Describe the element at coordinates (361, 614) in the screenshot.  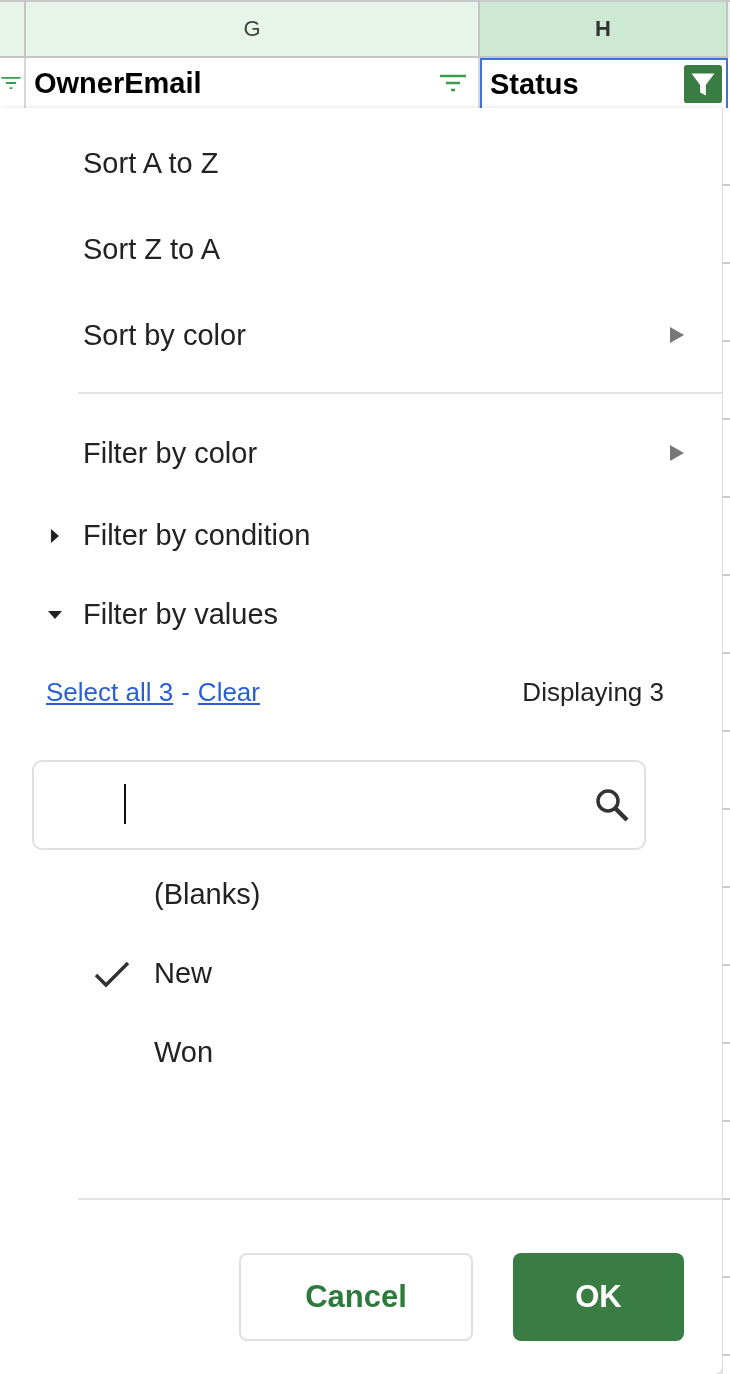
I see `section-toggle: Filter by values` at that location.